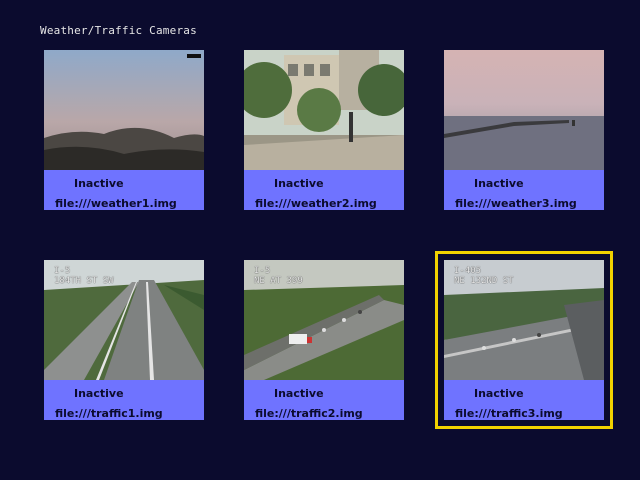  I want to click on camera-file: file:///traffic2.img, so click(309, 413).